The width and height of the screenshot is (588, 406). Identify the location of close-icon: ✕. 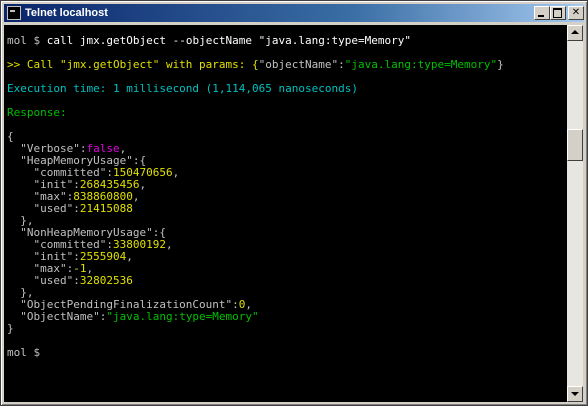
(576, 12).